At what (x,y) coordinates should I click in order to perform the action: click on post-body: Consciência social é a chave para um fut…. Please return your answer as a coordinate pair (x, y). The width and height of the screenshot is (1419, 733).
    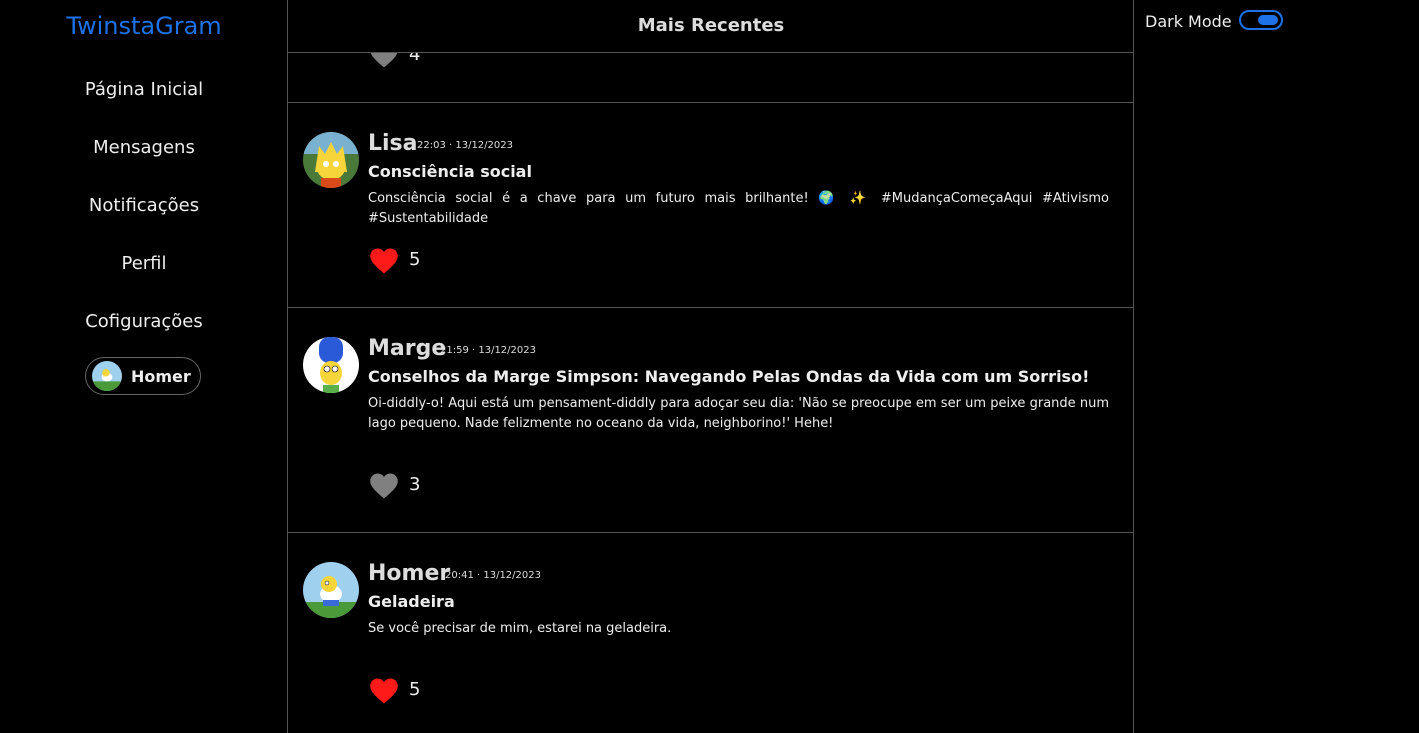
    Looking at the image, I should click on (738, 208).